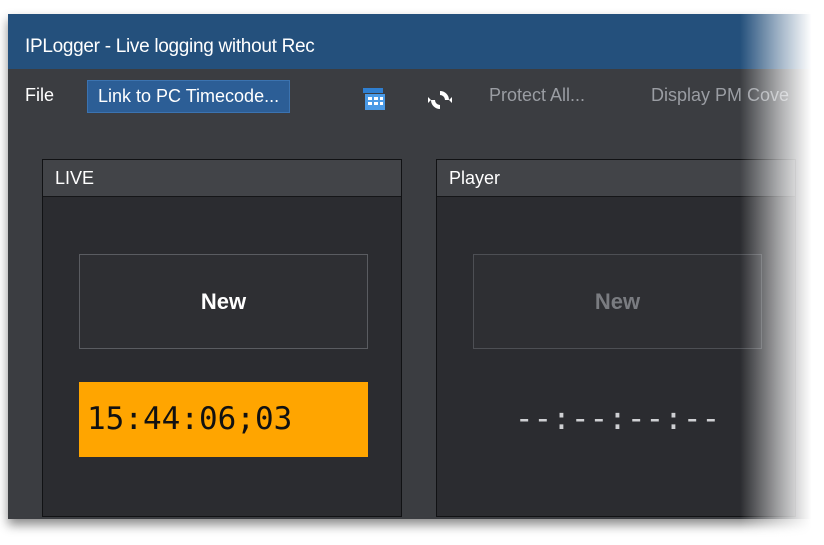 This screenshot has height=545, width=824. Describe the element at coordinates (39, 95) in the screenshot. I see `menu-file: File` at that location.